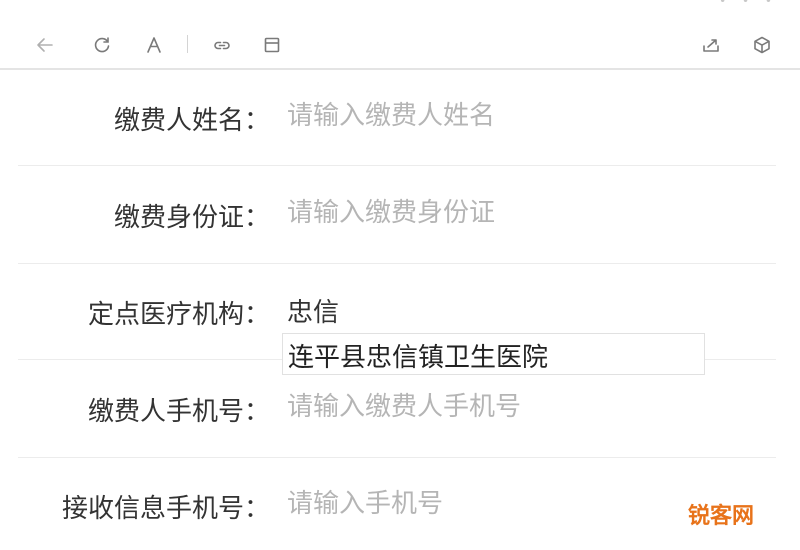 The image size is (800, 550). What do you see at coordinates (517, 504) in the screenshot?
I see `notify-phone-input` at bounding box center [517, 504].